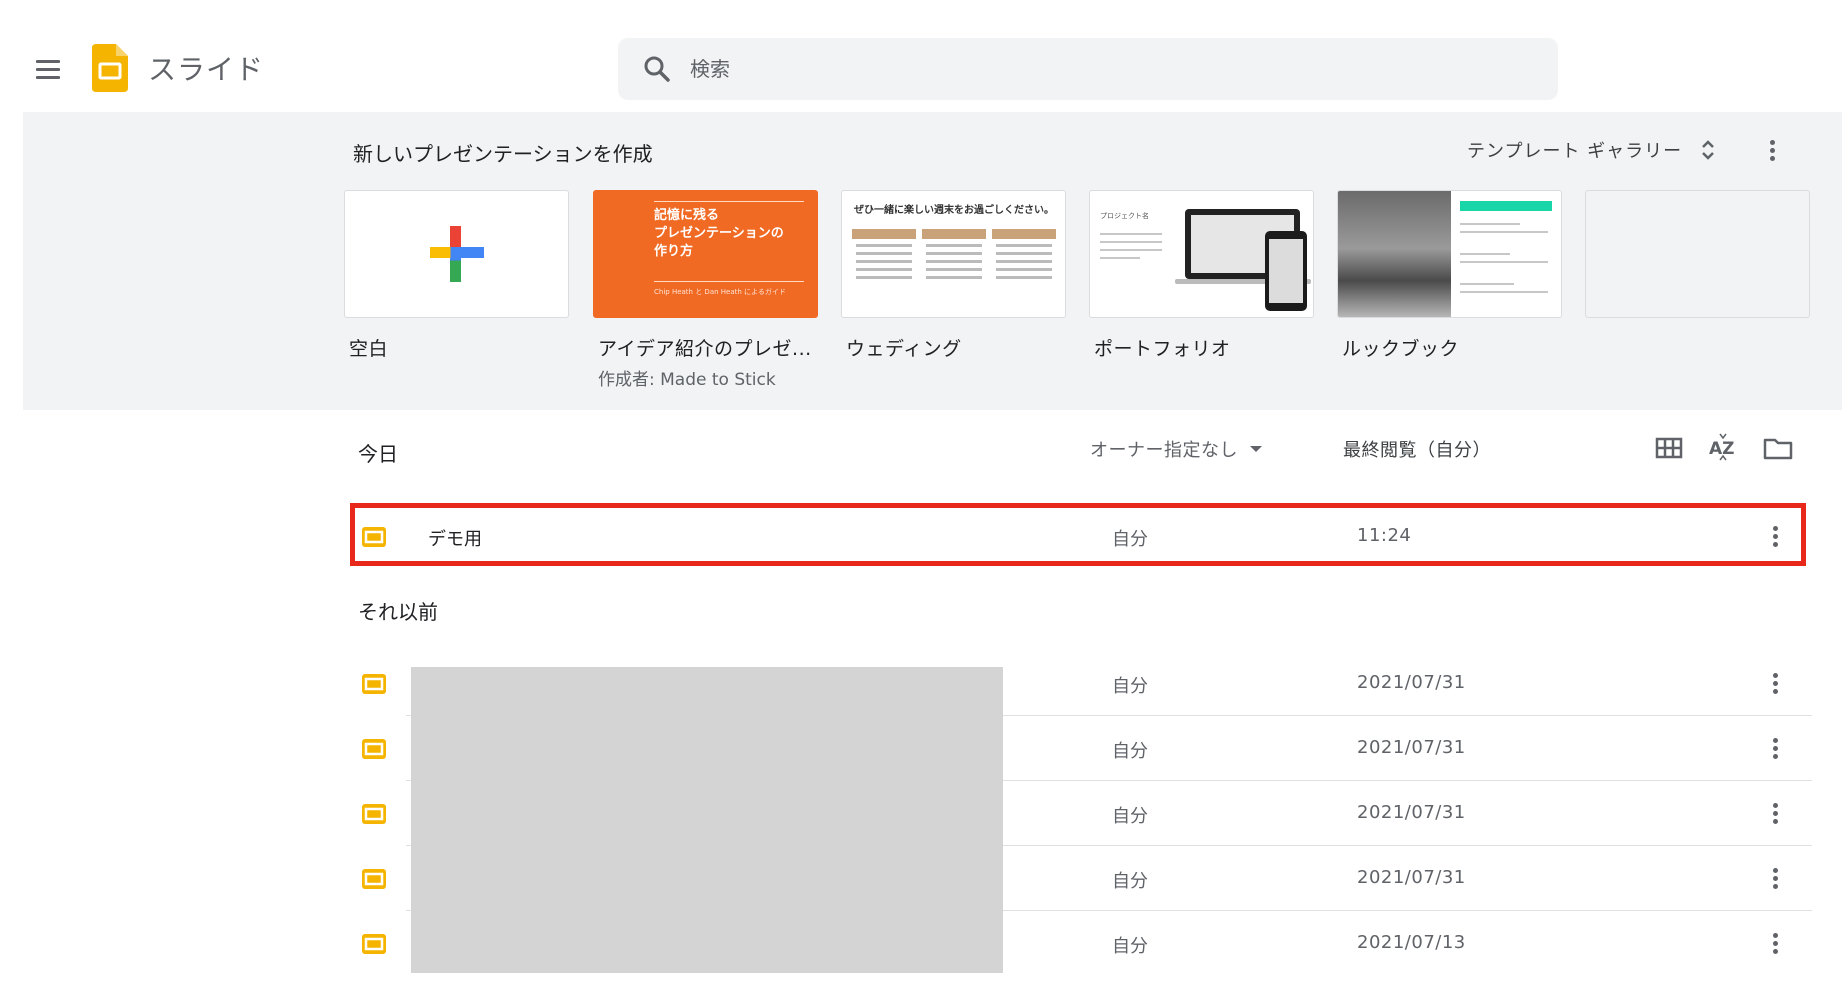 The image size is (1842, 1002). I want to click on unfold-icon, so click(1708, 150).